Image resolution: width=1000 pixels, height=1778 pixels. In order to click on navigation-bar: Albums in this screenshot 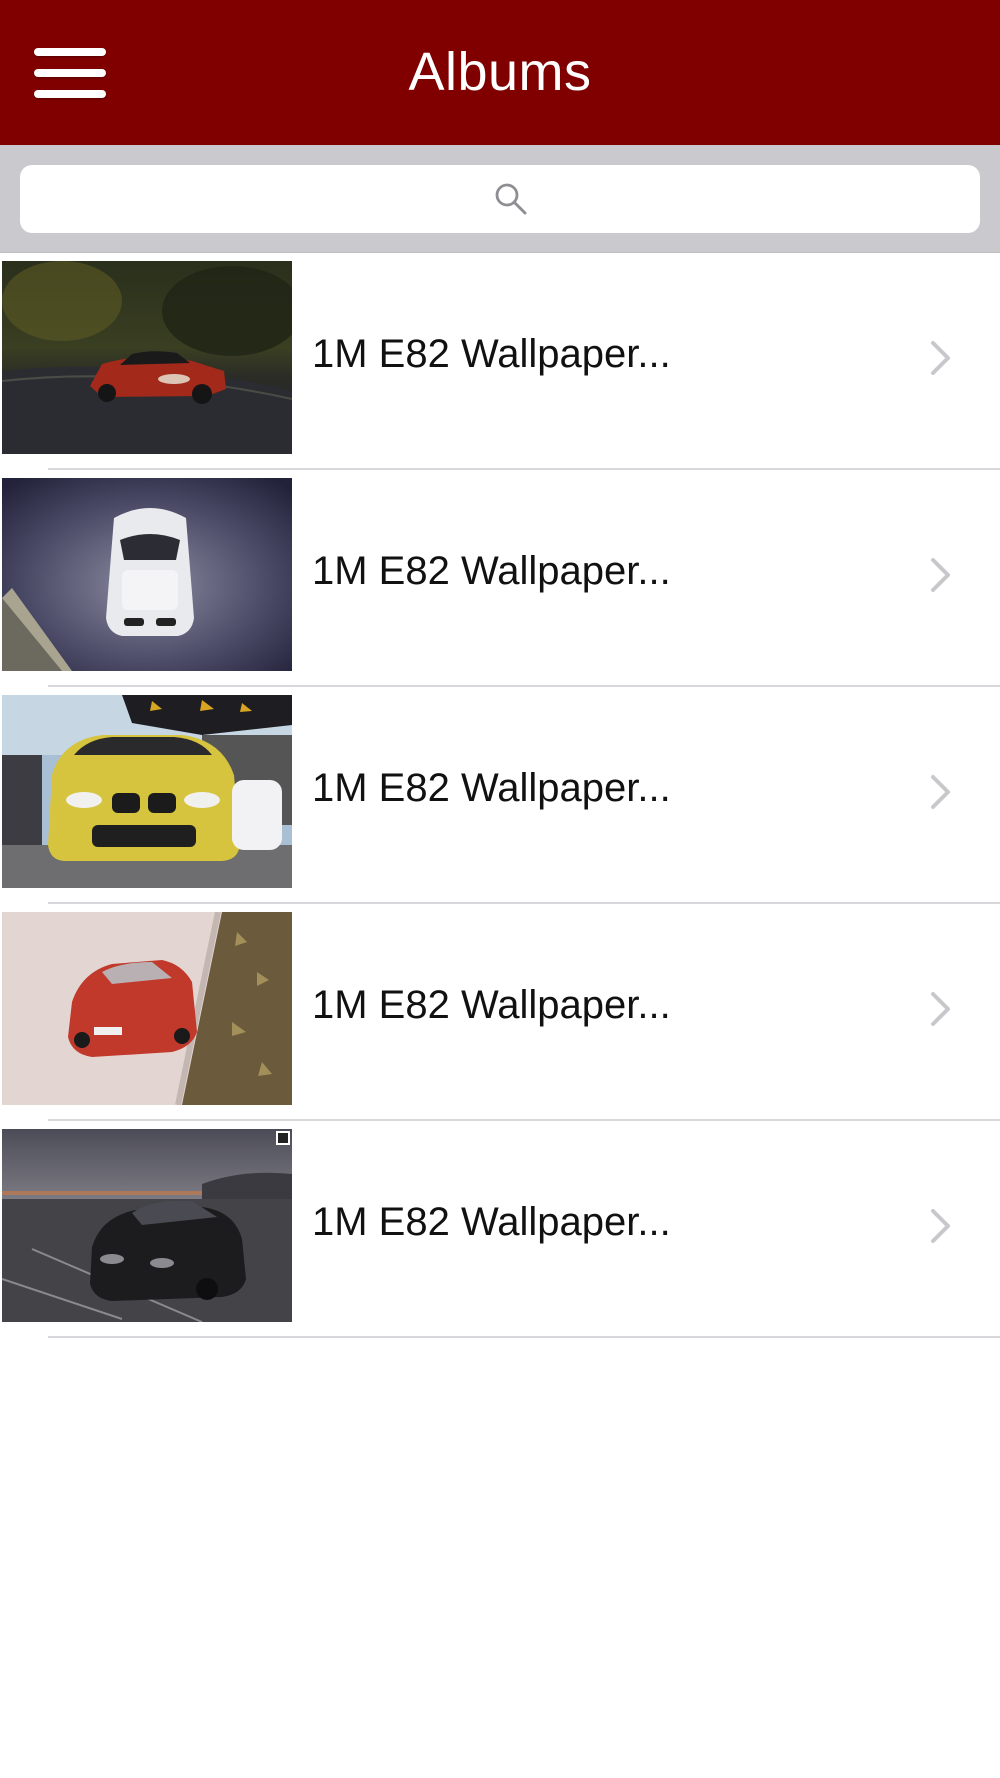, I will do `click(500, 72)`.